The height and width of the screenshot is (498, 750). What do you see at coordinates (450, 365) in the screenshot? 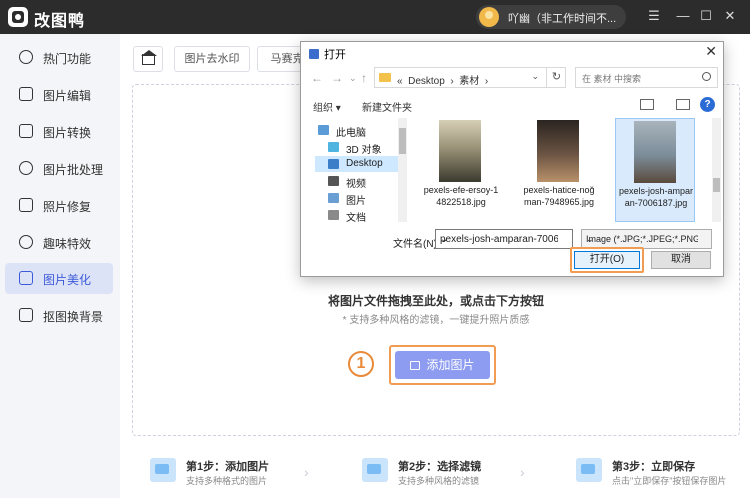
I see `add-image-label: 添加图片` at bounding box center [450, 365].